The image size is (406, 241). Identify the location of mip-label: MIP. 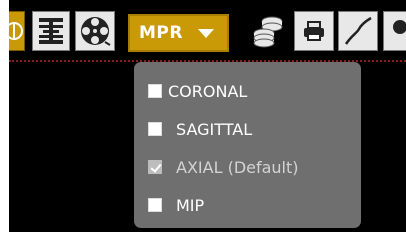
(190, 205).